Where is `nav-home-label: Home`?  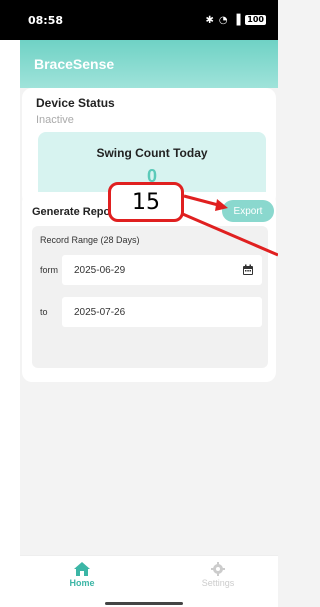
nav-home-label: Home is located at coordinates (82, 583).